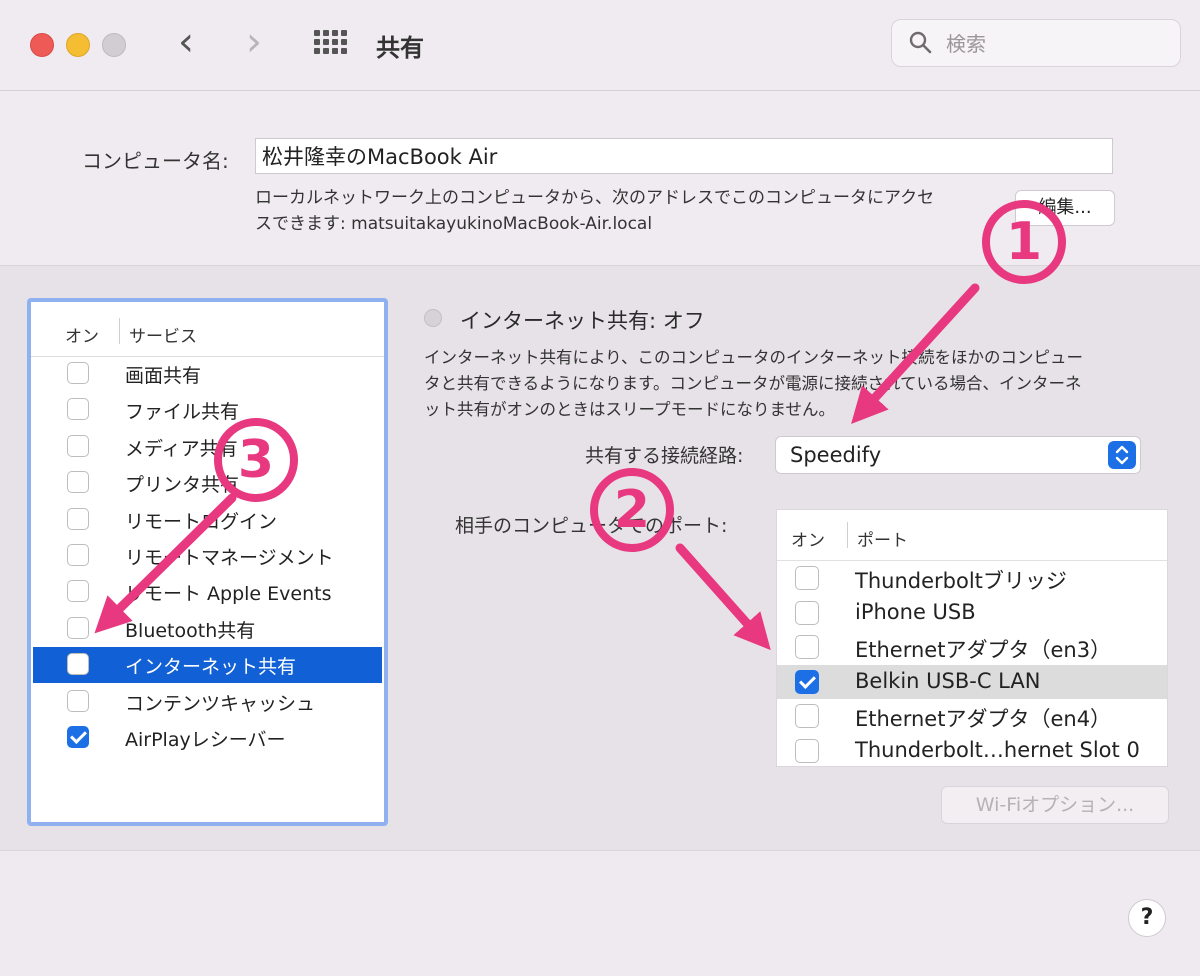 Image resolution: width=1200 pixels, height=976 pixels. I want to click on port-label: iPhone USB, so click(915, 611).